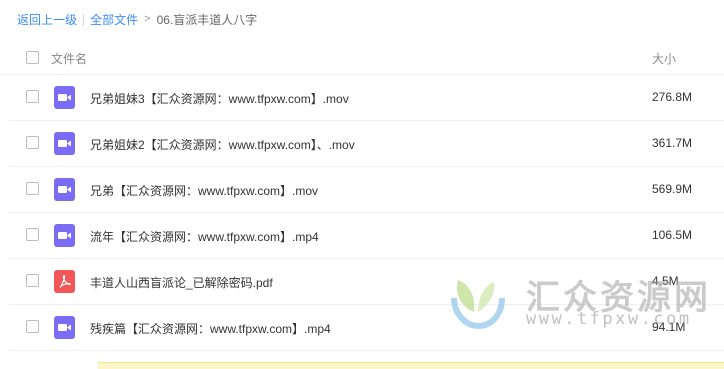 Image resolution: width=724 pixels, height=369 pixels. Describe the element at coordinates (69, 58) in the screenshot. I see `column-header-name: 文件名` at that location.